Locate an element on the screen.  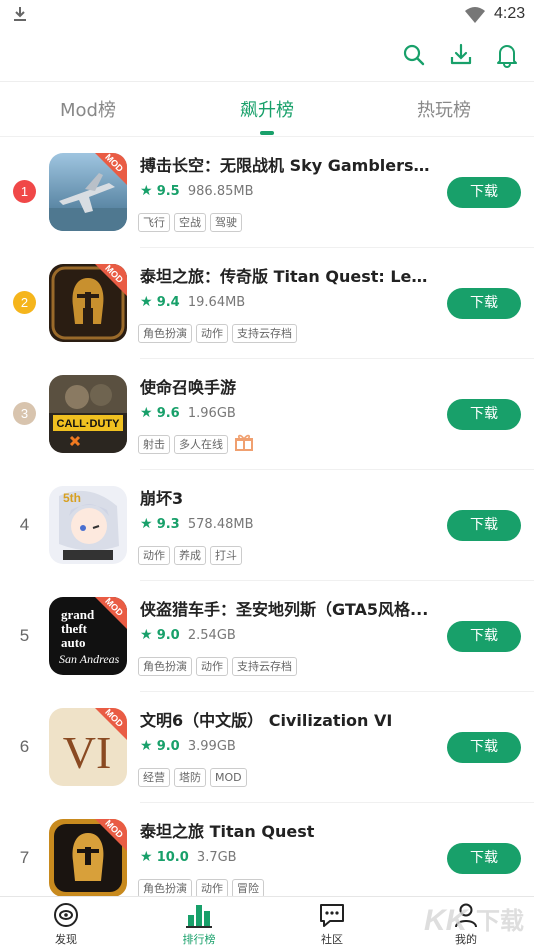
app-score: 10.0 is located at coordinates (172, 857).